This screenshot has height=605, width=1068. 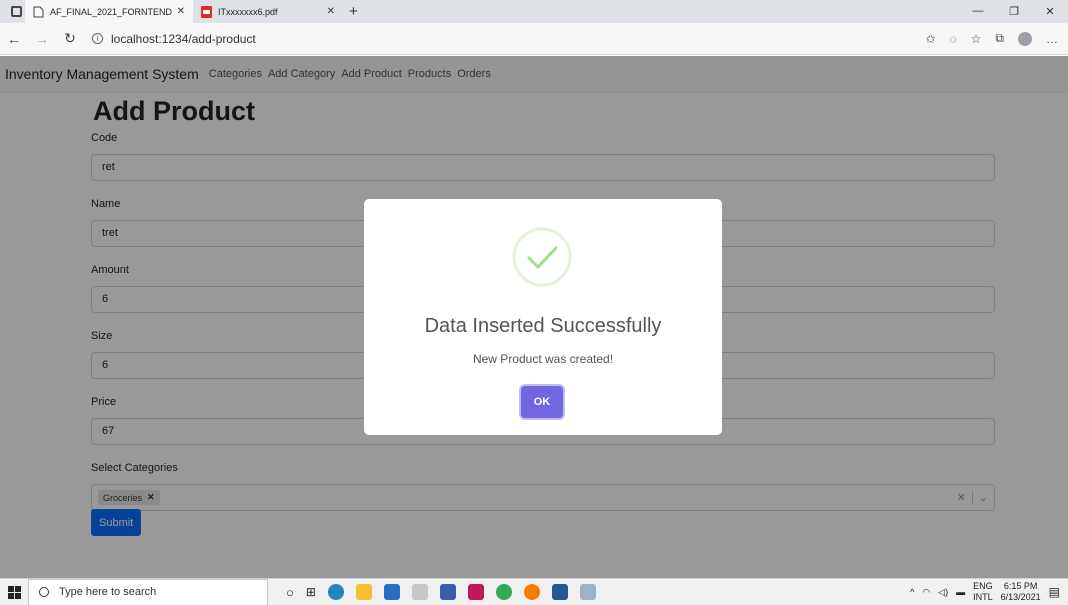 I want to click on tab-title: AF_FINAL_2021_FORNTEND, so click(x=111, y=11).